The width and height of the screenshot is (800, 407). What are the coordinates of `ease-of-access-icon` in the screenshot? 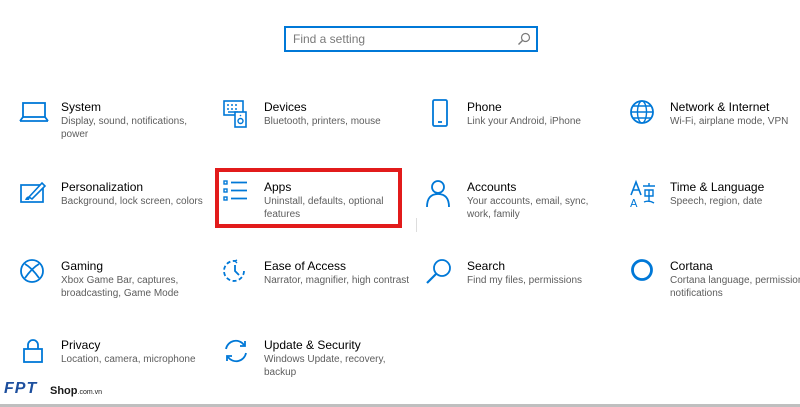 It's located at (234, 270).